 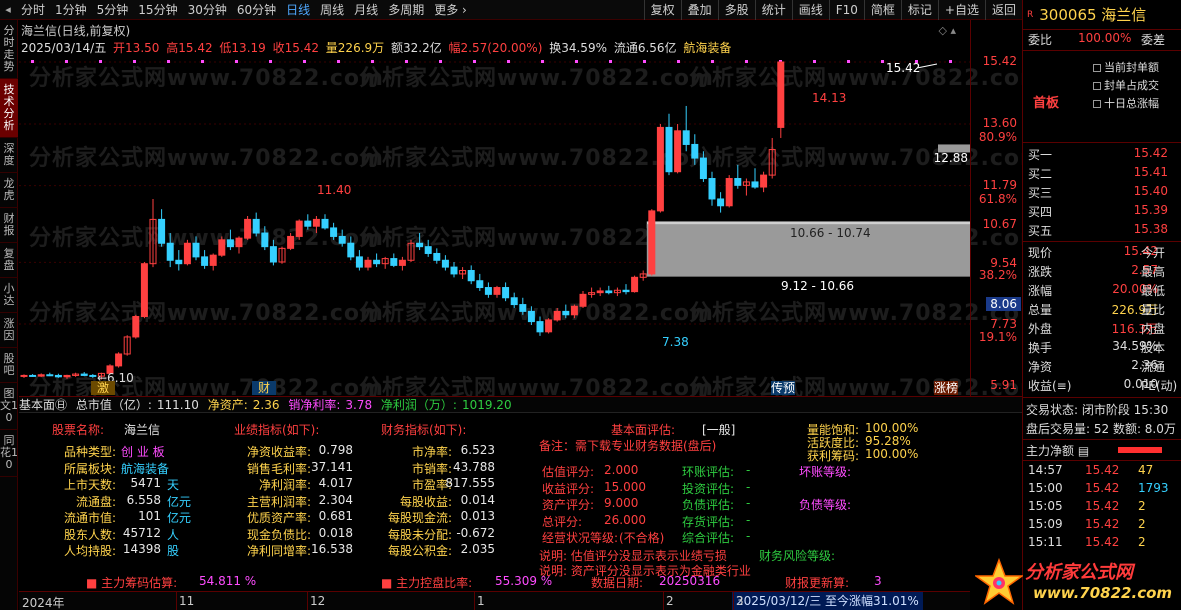 What do you see at coordinates (145, 483) in the screenshot?
I see `col1-value-2: 5471` at bounding box center [145, 483].